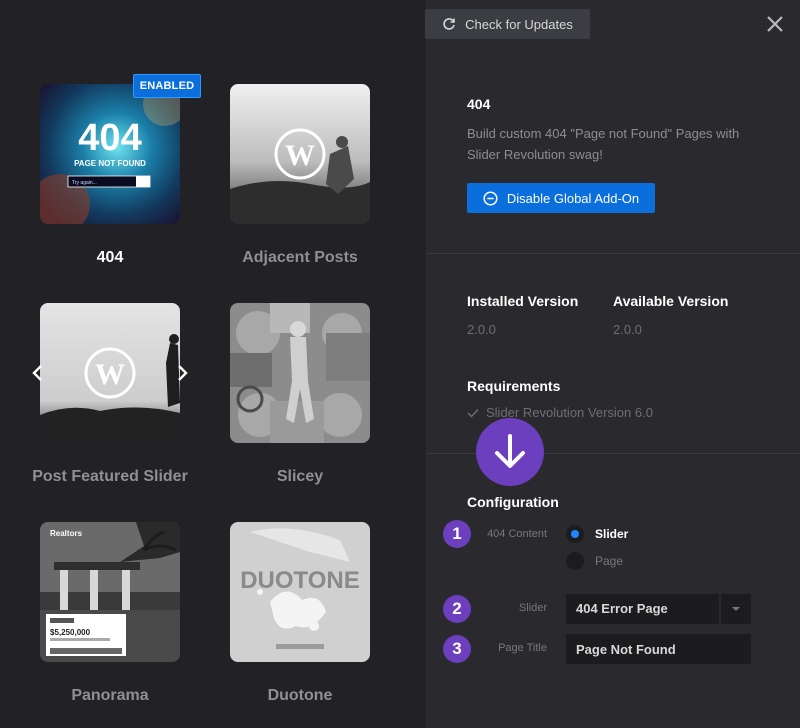  Describe the element at coordinates (522, 648) in the screenshot. I see `page-title-field-label: Page Title` at that location.